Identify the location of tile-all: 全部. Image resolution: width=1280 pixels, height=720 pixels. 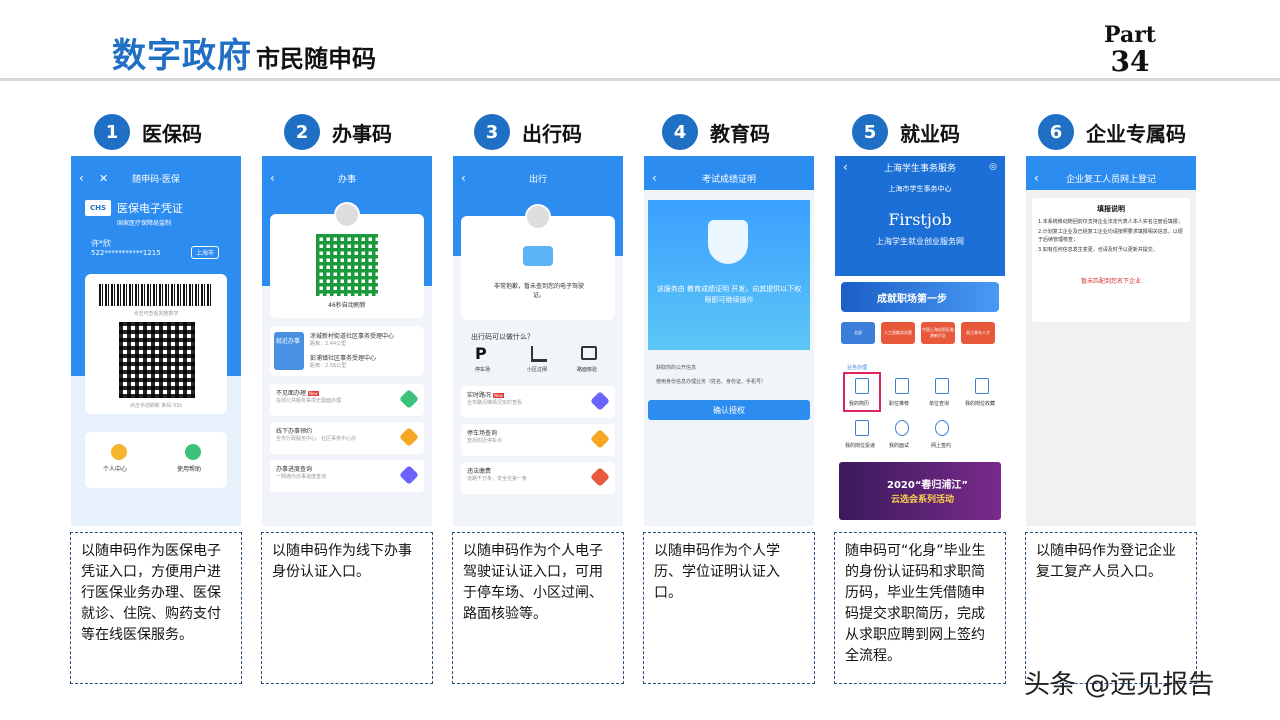
(858, 333).